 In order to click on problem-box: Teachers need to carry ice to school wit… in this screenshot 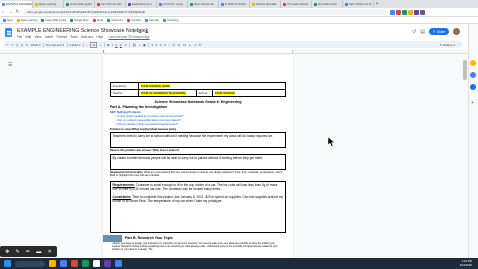, I will do `click(198, 140)`.